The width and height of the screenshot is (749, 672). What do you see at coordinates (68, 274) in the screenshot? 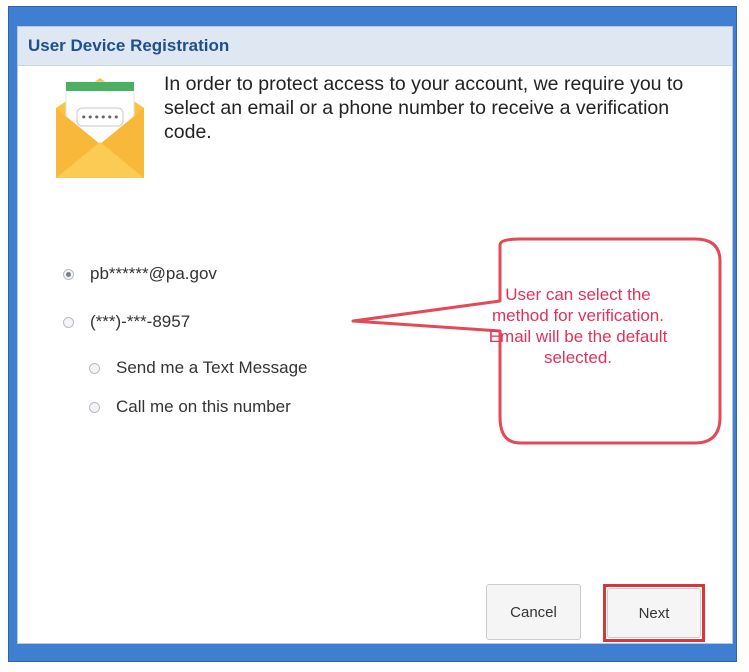
I see `email-radio` at bounding box center [68, 274].